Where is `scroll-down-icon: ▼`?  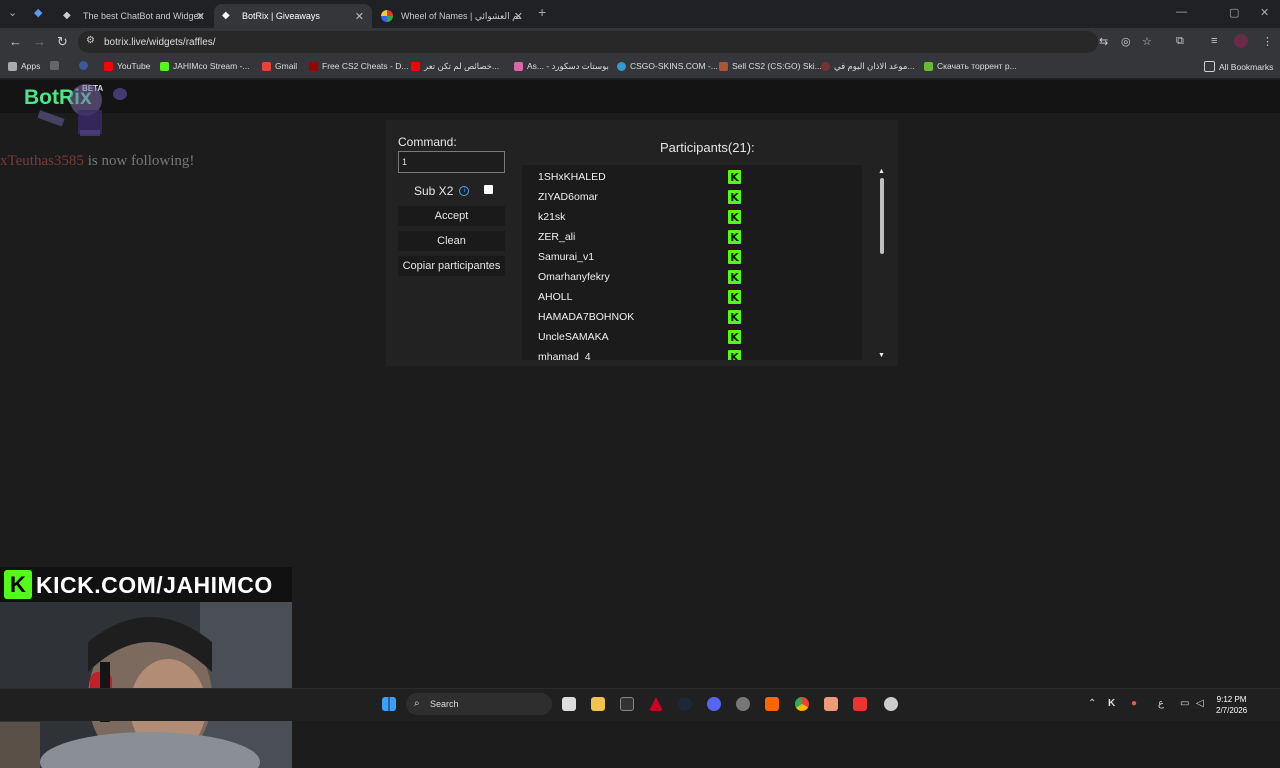
scroll-down-icon: ▼ is located at coordinates (881, 355).